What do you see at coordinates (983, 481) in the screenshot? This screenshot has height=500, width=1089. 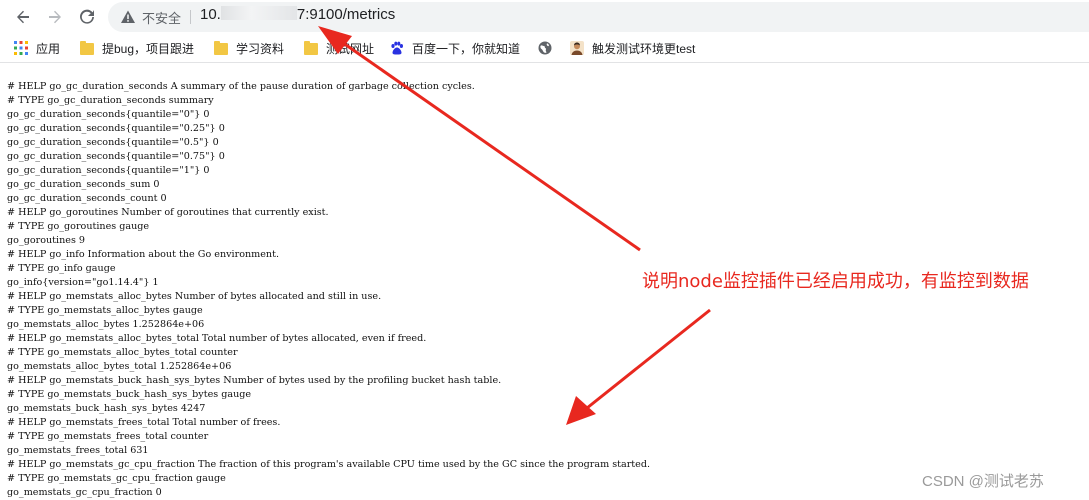 I see `csdn-watermark: CSDN @测试老苏` at bounding box center [983, 481].